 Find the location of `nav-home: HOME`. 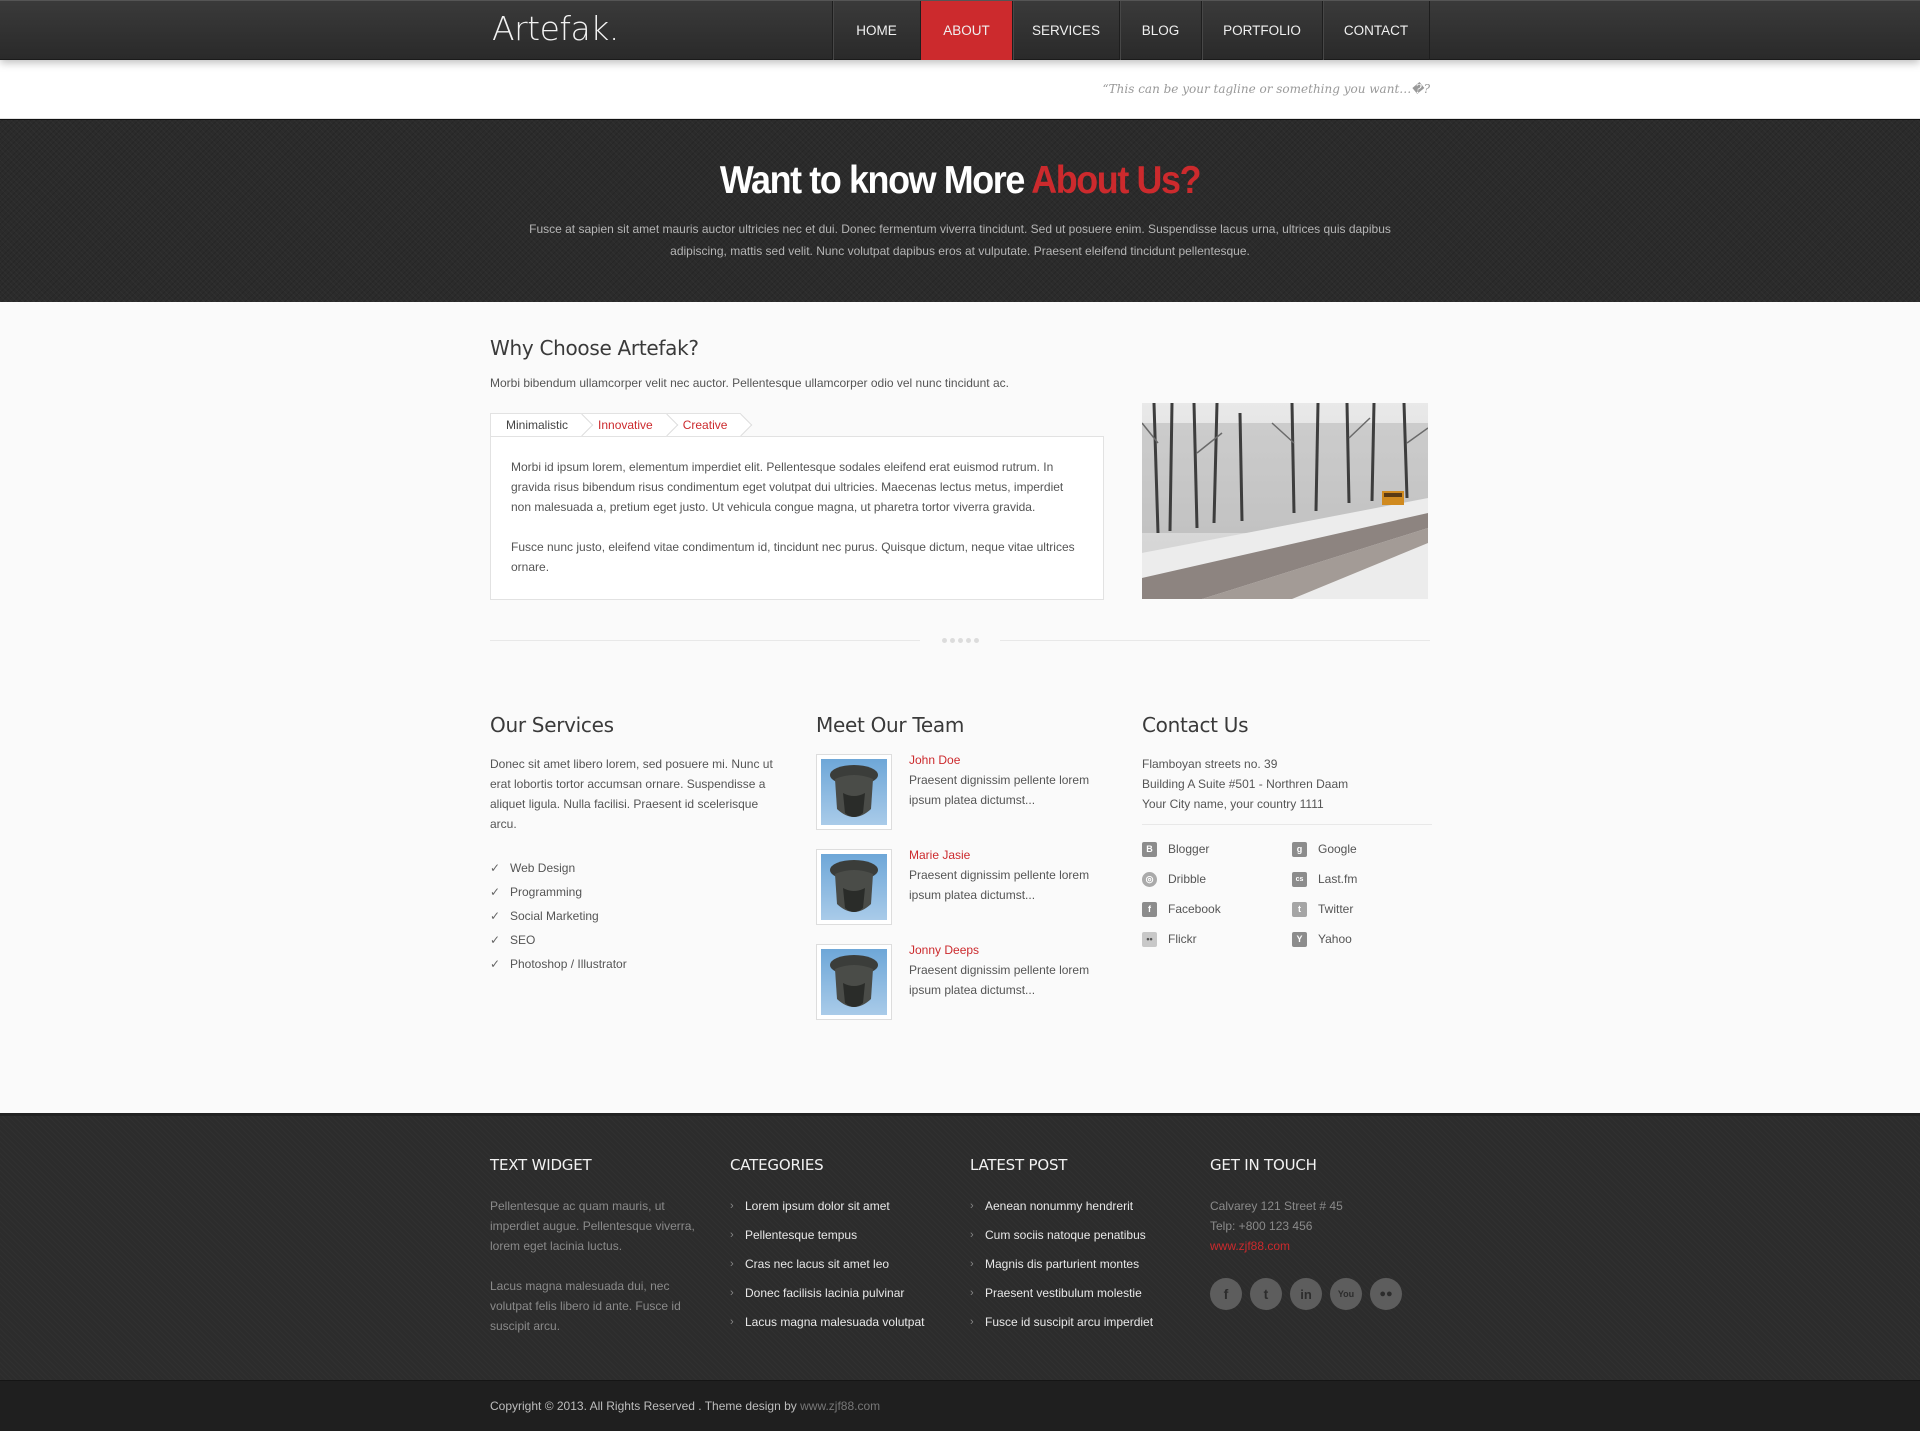

nav-home: HOME is located at coordinates (877, 30).